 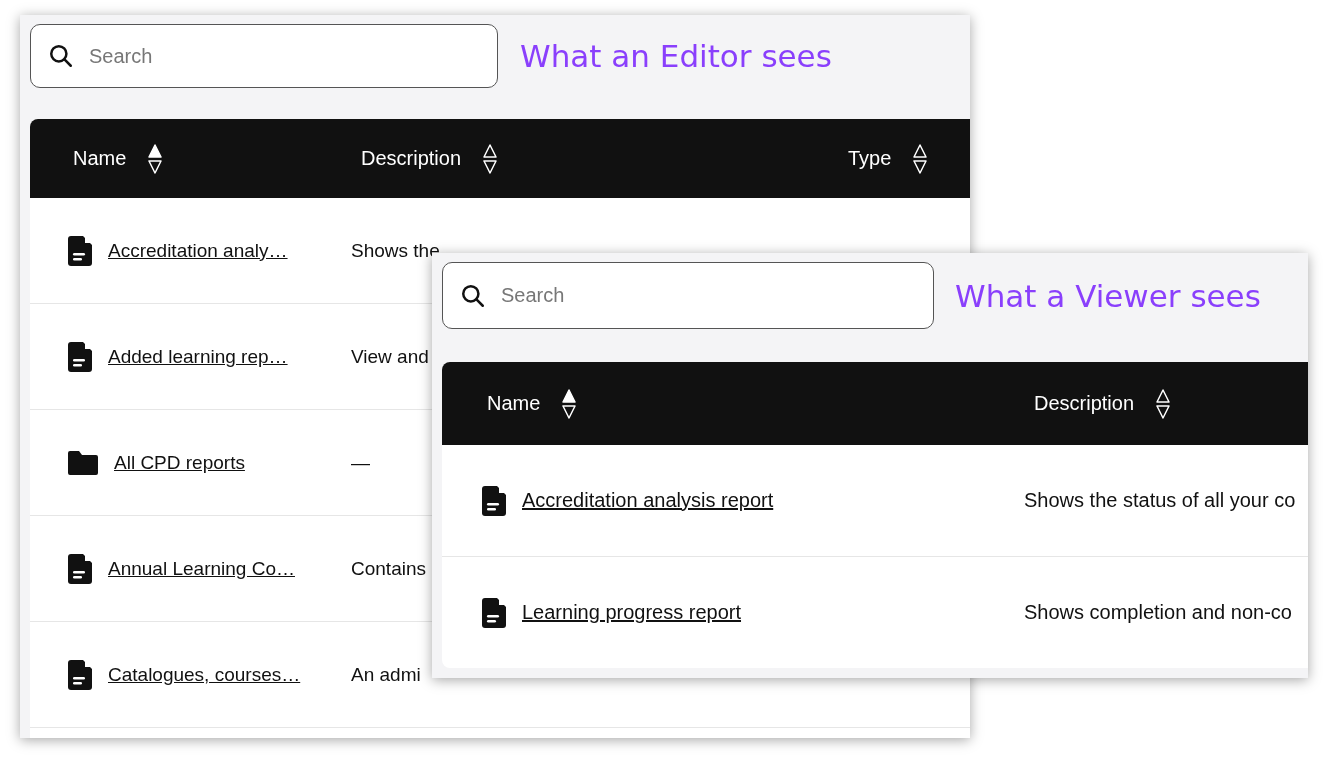 I want to click on panel-heading: What a Viewer sees, so click(x=1108, y=295).